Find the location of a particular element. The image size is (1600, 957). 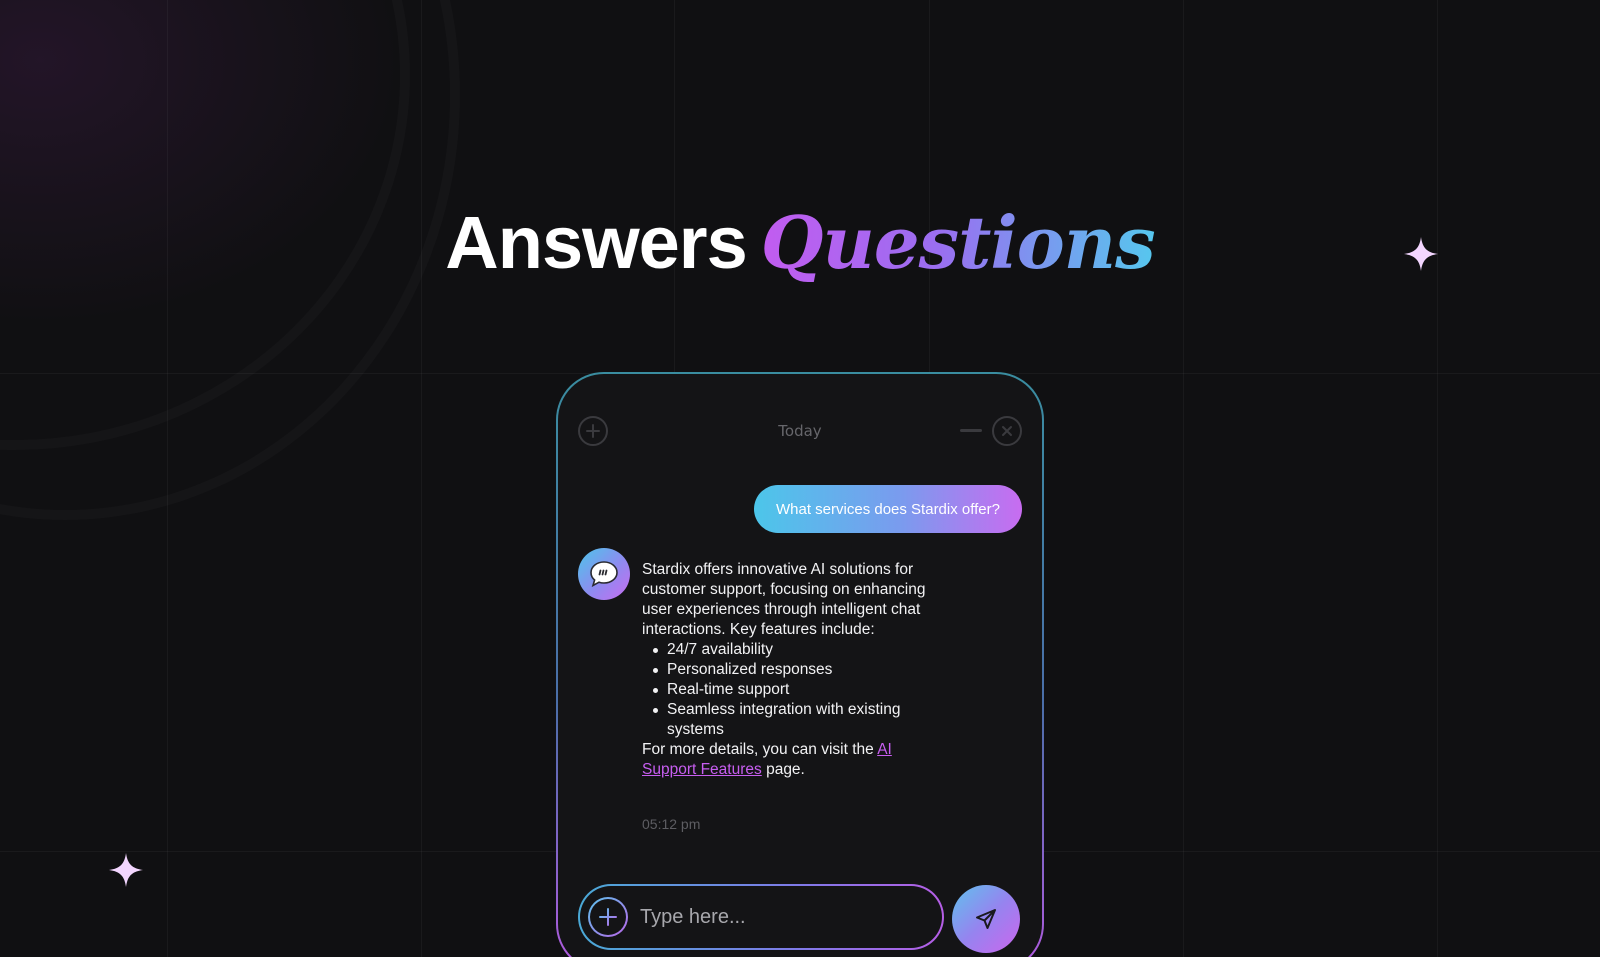

user-message-bubble: What services does Stardix offer? is located at coordinates (888, 509).